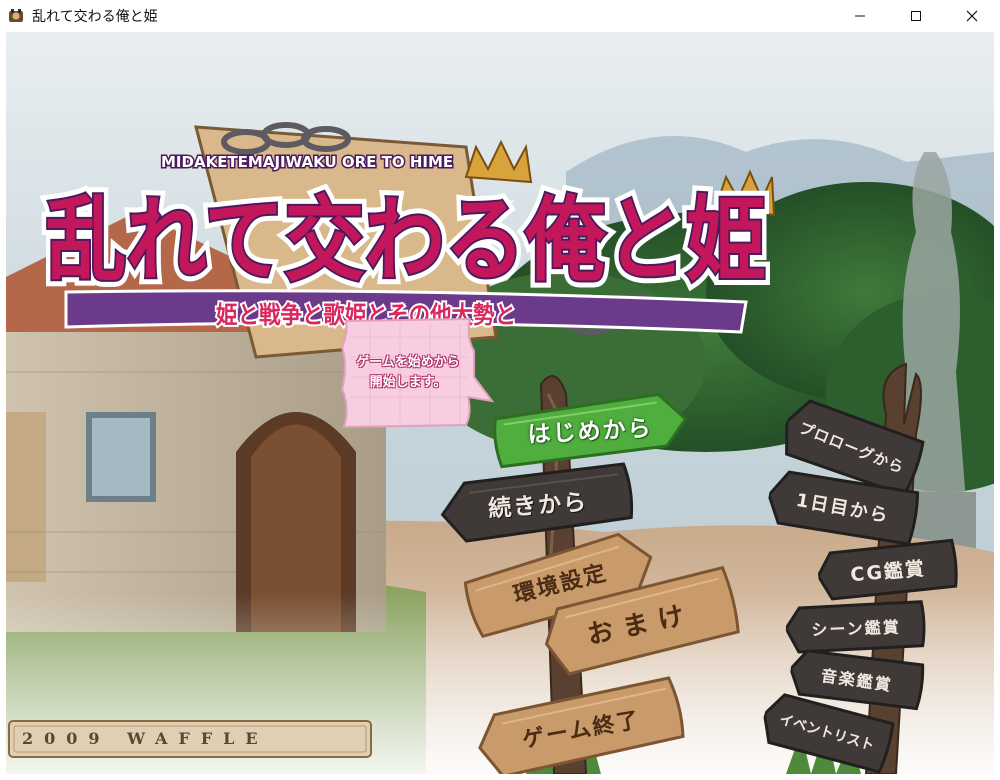 This screenshot has width=1000, height=780. Describe the element at coordinates (538, 506) in the screenshot. I see `continue-label: 続きから` at that location.